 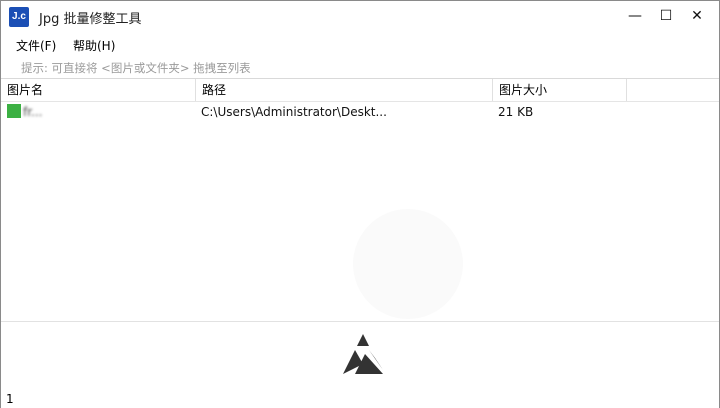 What do you see at coordinates (697, 16) in the screenshot?
I see `close-button: ✕` at bounding box center [697, 16].